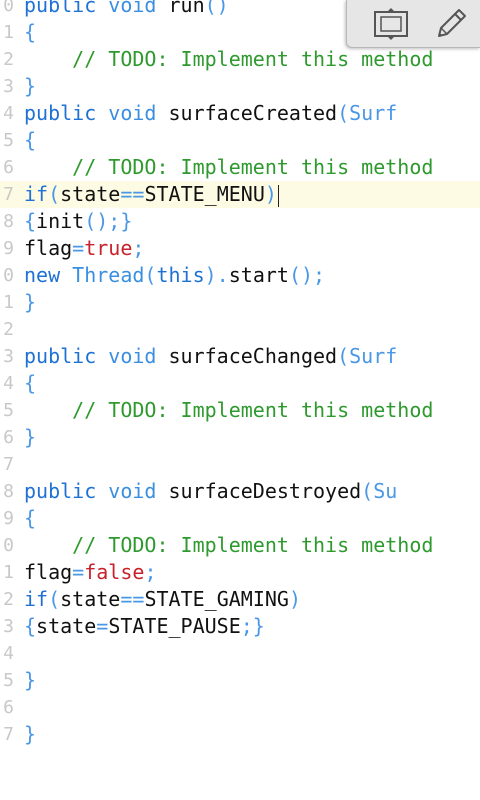  I want to click on code-line: 4{, so click(240, 383).